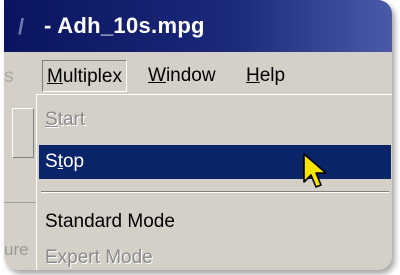 Image resolution: width=400 pixels, height=275 pixels. Describe the element at coordinates (21, 26) in the screenshot. I see `window-icon: /` at that location.